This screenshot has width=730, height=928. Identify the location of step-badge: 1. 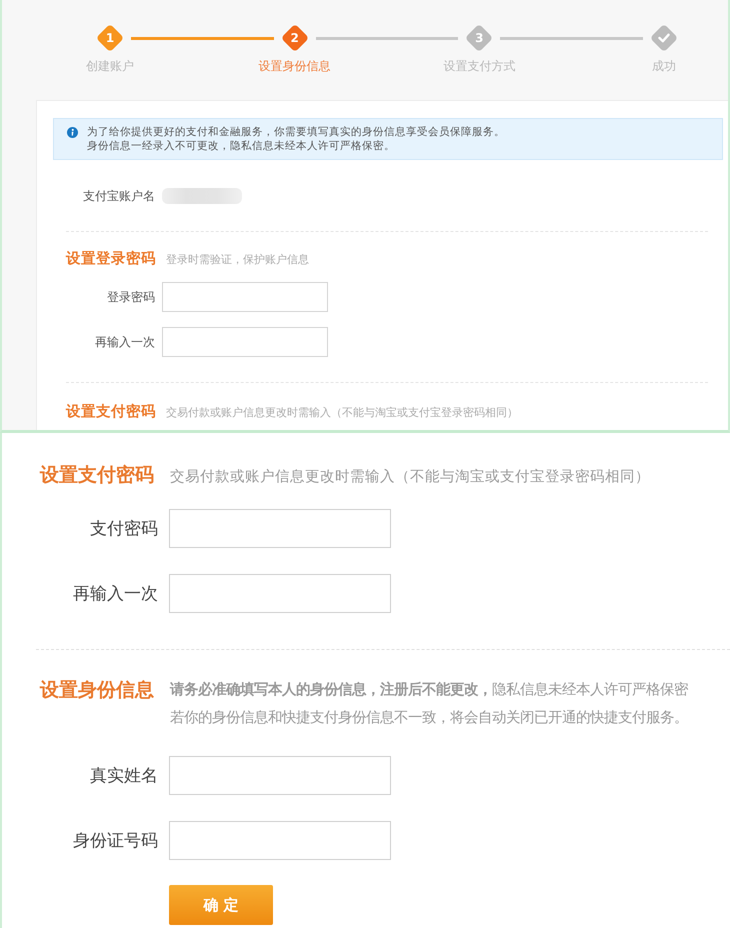
(110, 38).